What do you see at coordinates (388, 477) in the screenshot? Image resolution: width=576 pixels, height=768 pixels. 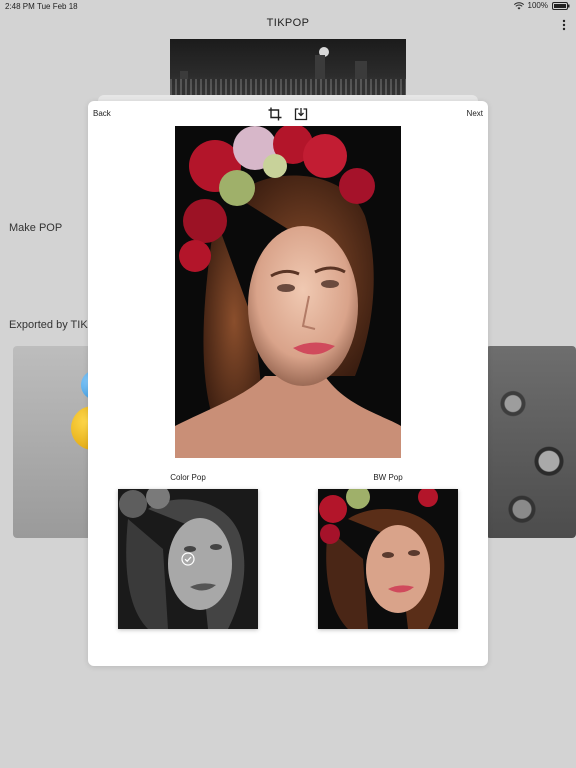 I see `bw-pop-label: BW Pop` at bounding box center [388, 477].